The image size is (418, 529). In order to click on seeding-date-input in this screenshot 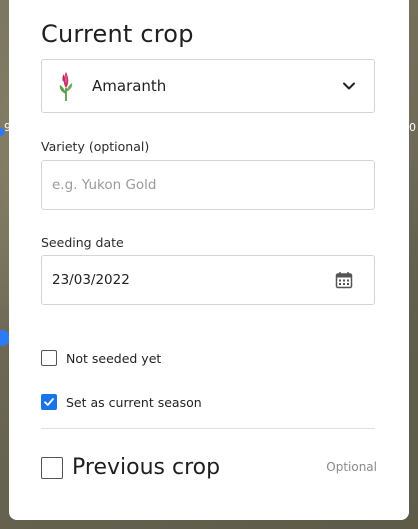, I will do `click(208, 280)`.